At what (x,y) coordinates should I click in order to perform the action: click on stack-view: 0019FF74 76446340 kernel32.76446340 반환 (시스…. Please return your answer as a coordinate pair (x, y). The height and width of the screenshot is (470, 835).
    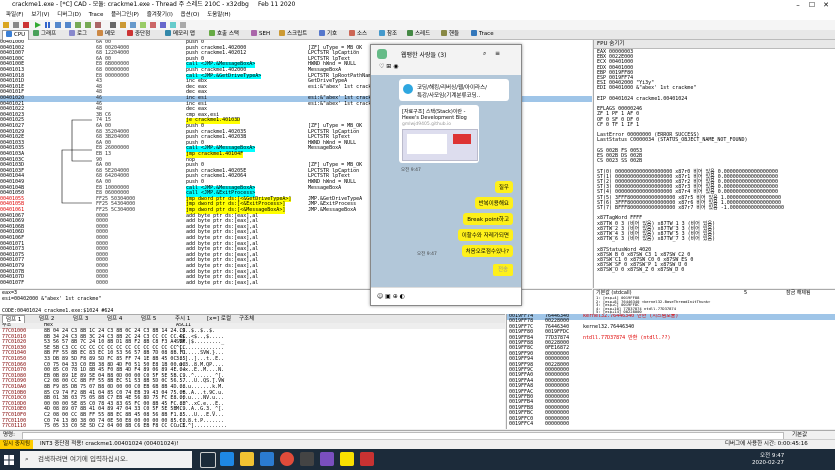
    Looking at the image, I should click on (670, 371).